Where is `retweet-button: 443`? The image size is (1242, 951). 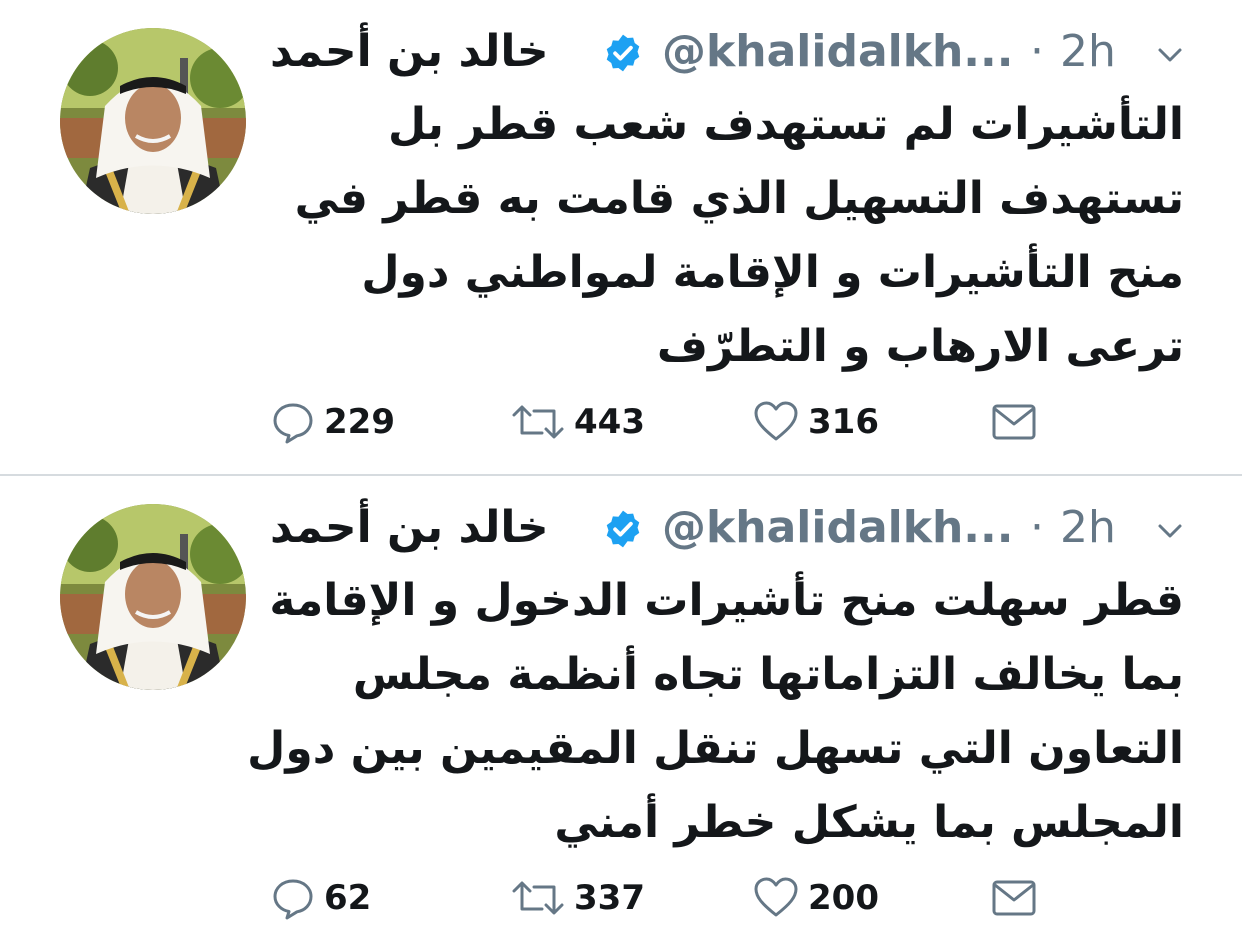 retweet-button: 443 is located at coordinates (577, 422).